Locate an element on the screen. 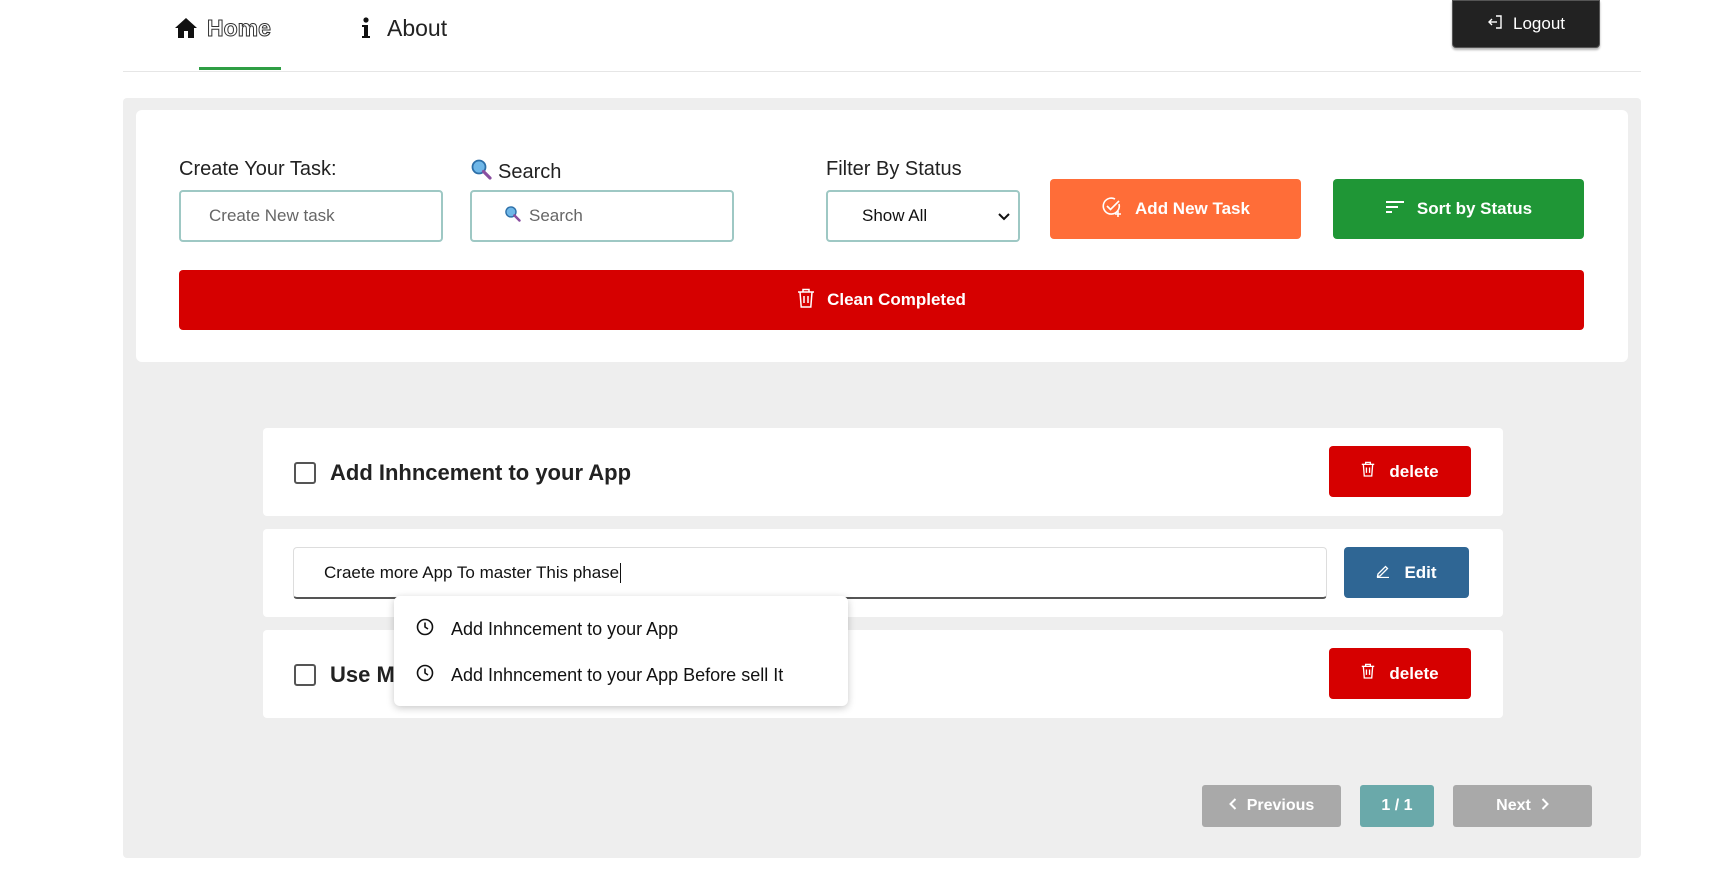  create-task-placeholder: Create New task is located at coordinates (272, 215).